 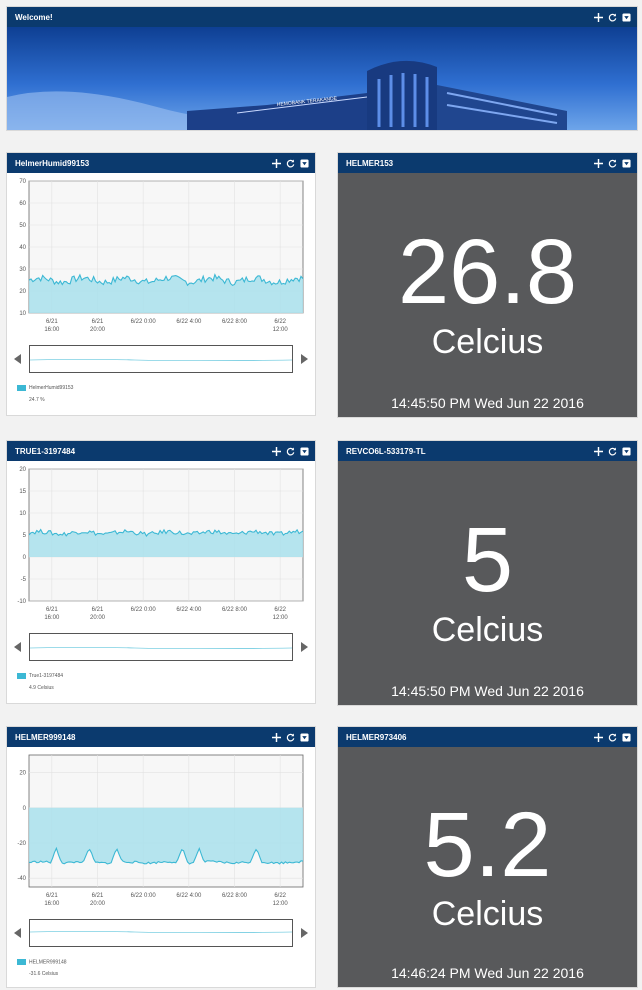 I want to click on readout-header: HELMER153, so click(x=487, y=163).